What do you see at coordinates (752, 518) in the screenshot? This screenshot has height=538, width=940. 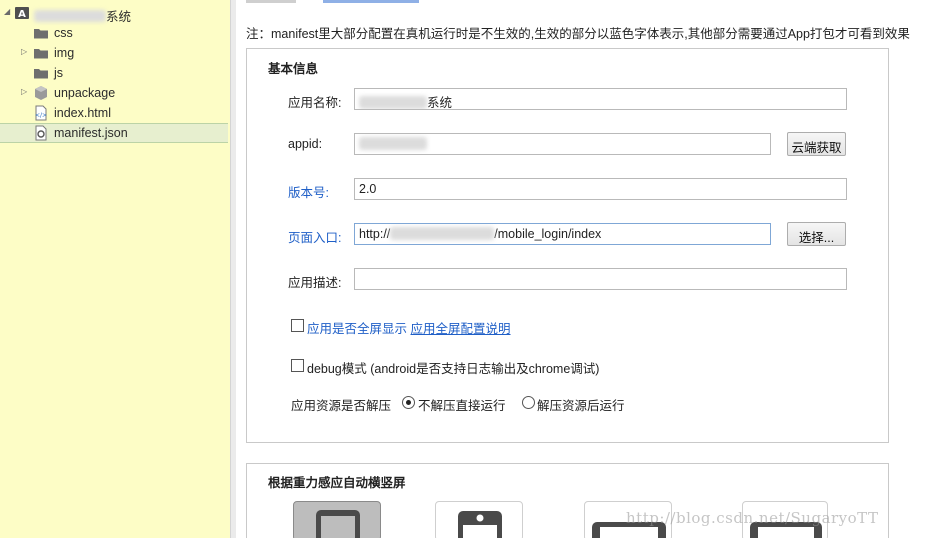 I see `watermark: http://blog.csdn.net/SugaryoTT` at bounding box center [752, 518].